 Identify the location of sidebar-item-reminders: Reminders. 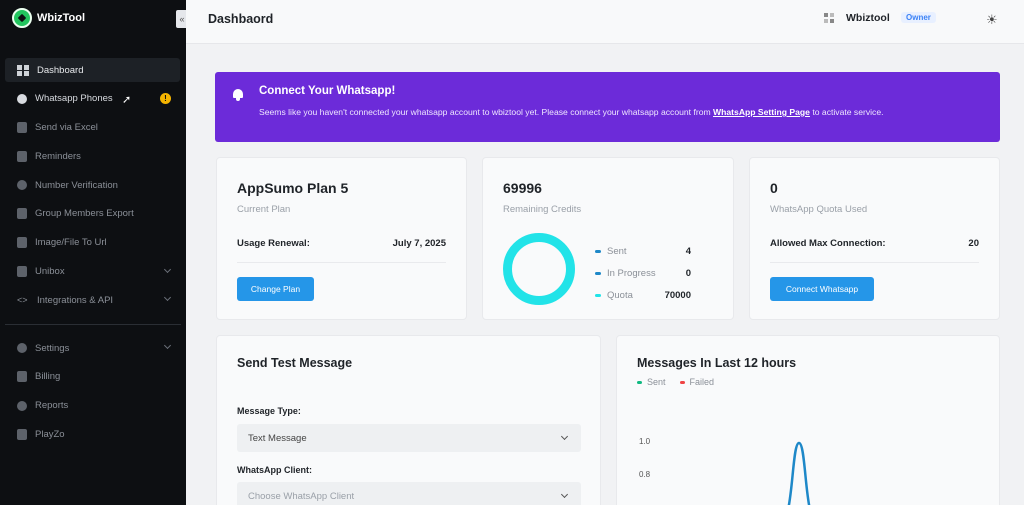
(92, 156).